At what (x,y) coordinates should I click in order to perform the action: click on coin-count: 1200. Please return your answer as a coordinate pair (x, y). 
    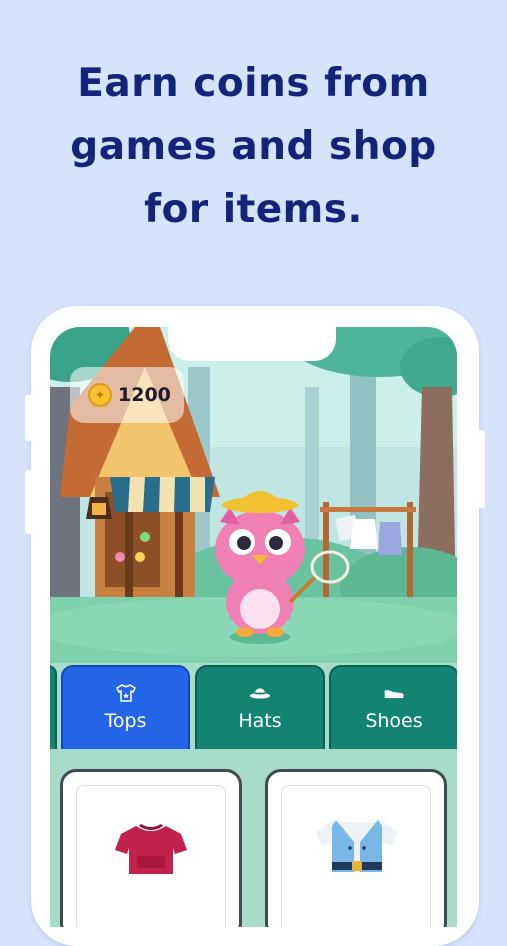
    Looking at the image, I should click on (144, 395).